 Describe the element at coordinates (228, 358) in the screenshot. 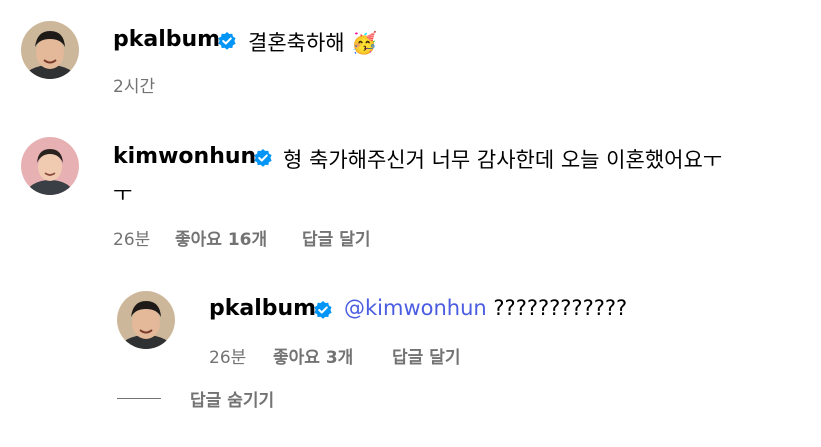

I see `reply-time: 26분` at that location.